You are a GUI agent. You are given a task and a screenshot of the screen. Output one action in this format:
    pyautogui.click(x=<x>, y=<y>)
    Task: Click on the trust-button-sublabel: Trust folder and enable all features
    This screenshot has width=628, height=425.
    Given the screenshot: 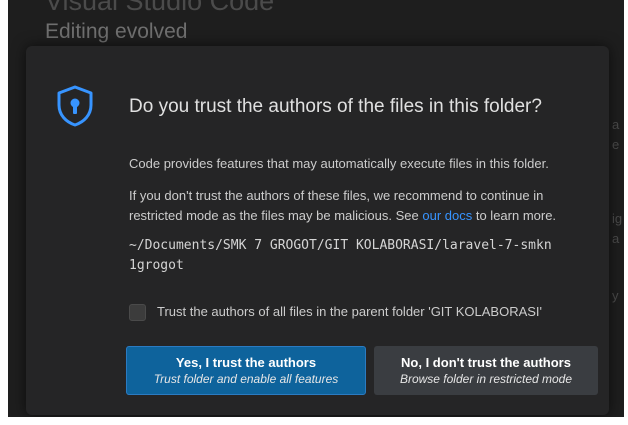 What is the action you would take?
    pyautogui.click(x=246, y=378)
    